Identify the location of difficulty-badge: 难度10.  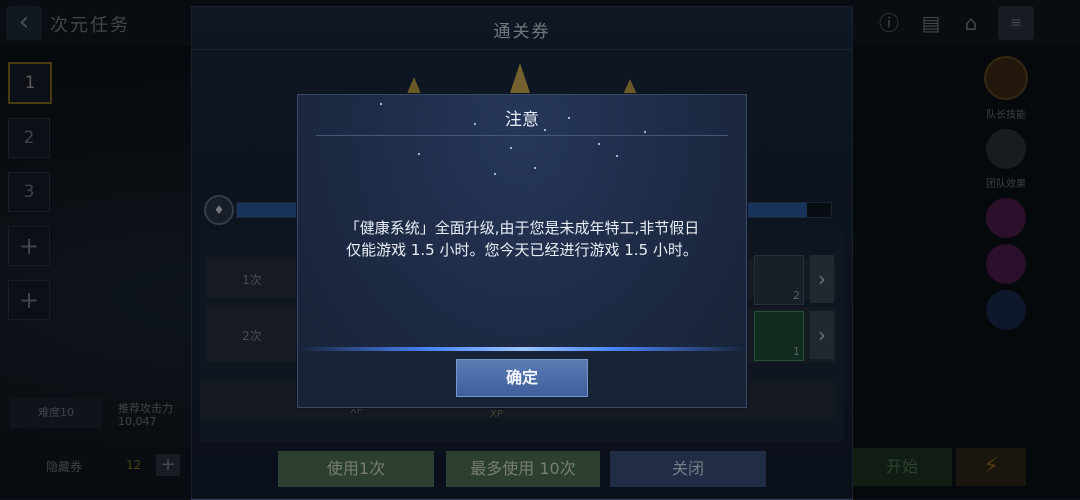
(56, 413).